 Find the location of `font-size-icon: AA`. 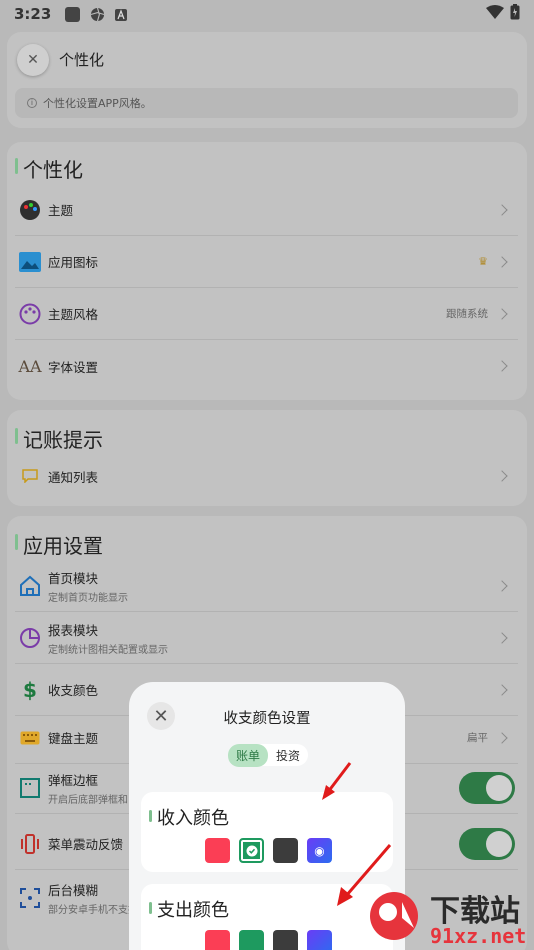

font-size-icon: AA is located at coordinates (30, 366).